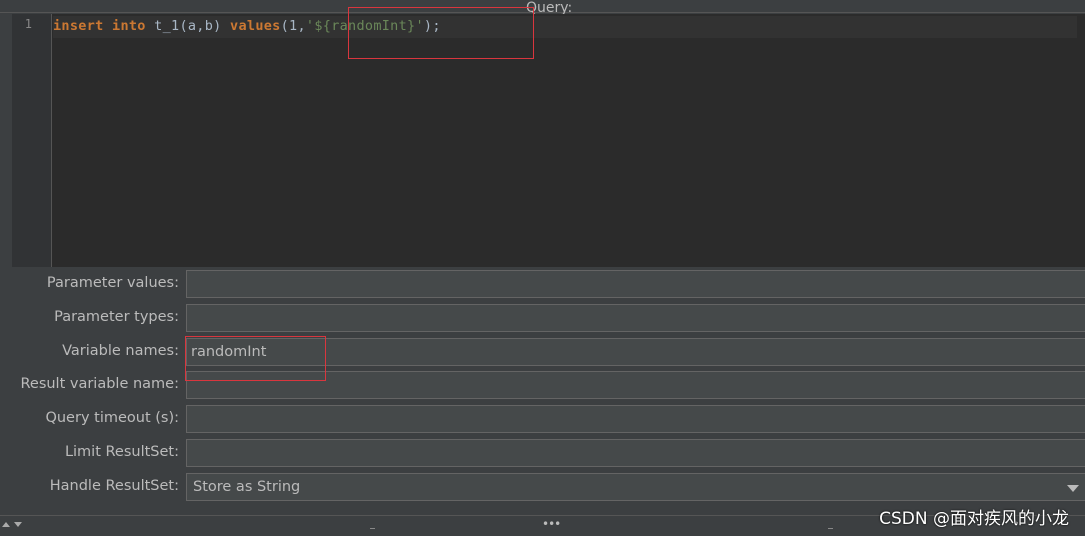 The height and width of the screenshot is (536, 1085). What do you see at coordinates (974, 519) in the screenshot?
I see `watermark: CSDN @面对疾风的小龙` at bounding box center [974, 519].